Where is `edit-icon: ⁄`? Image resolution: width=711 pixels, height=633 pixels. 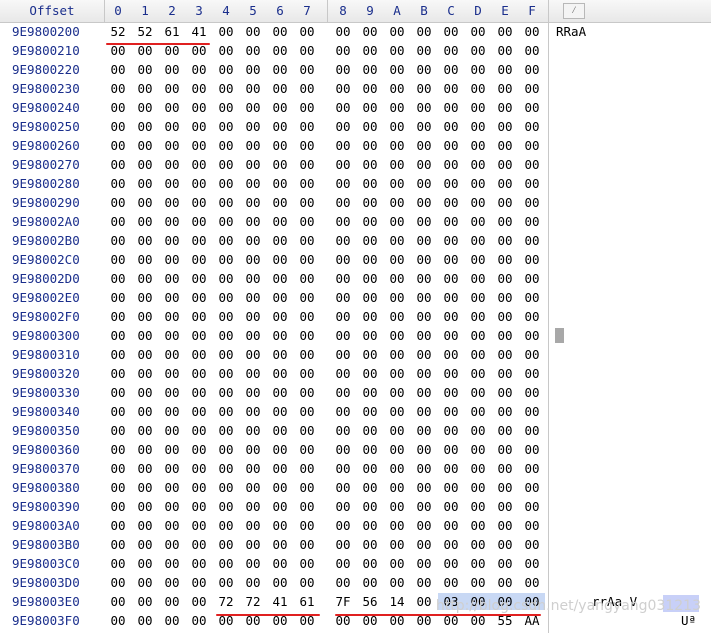 edit-icon: ⁄ is located at coordinates (574, 11).